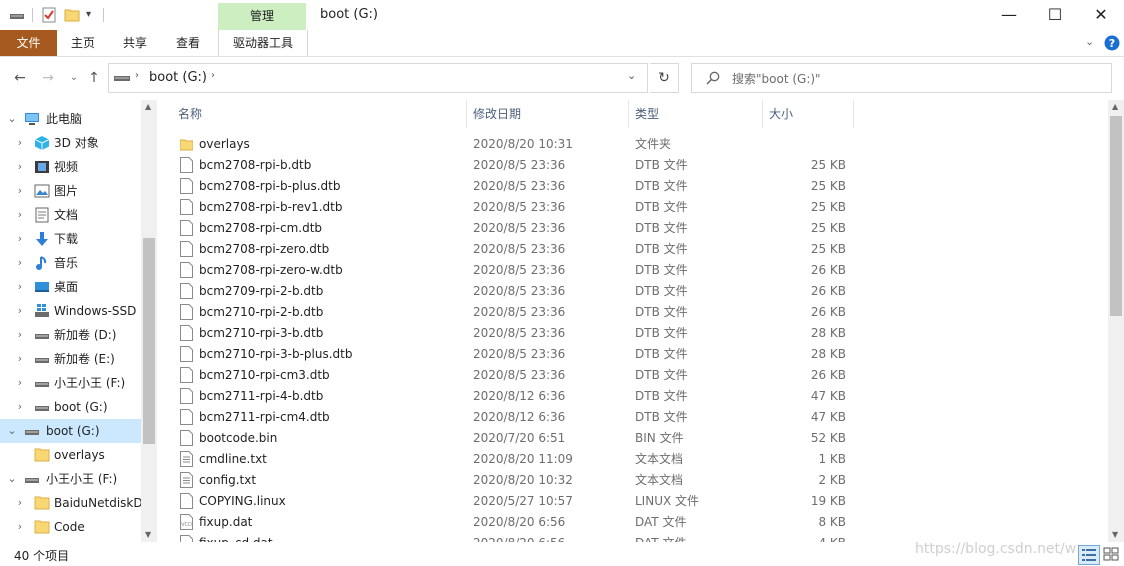 Image resolution: width=1124 pixels, height=566 pixels. What do you see at coordinates (49, 15) in the screenshot?
I see `properties-icon` at bounding box center [49, 15].